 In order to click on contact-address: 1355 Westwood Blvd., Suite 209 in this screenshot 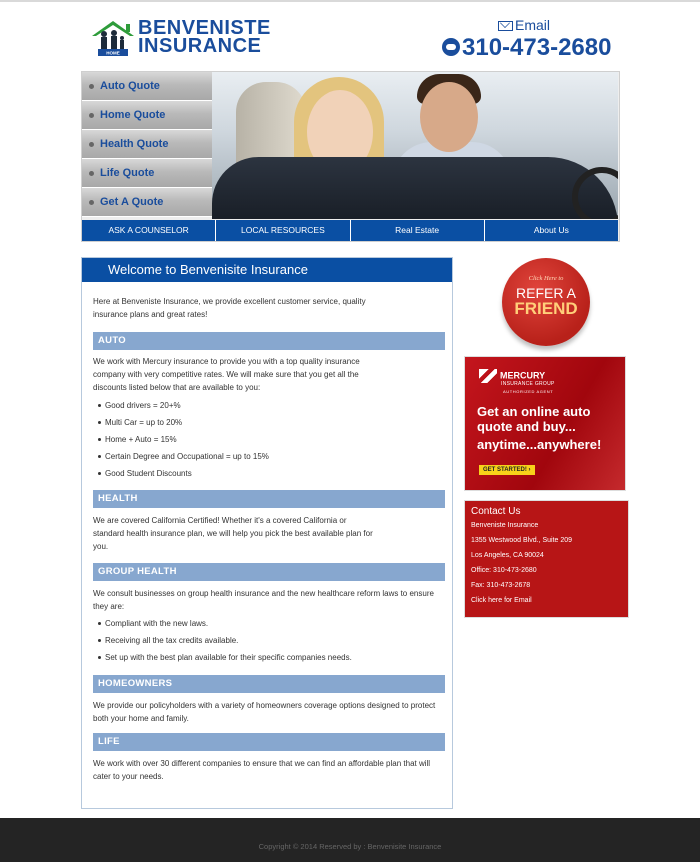, I will do `click(522, 540)`.